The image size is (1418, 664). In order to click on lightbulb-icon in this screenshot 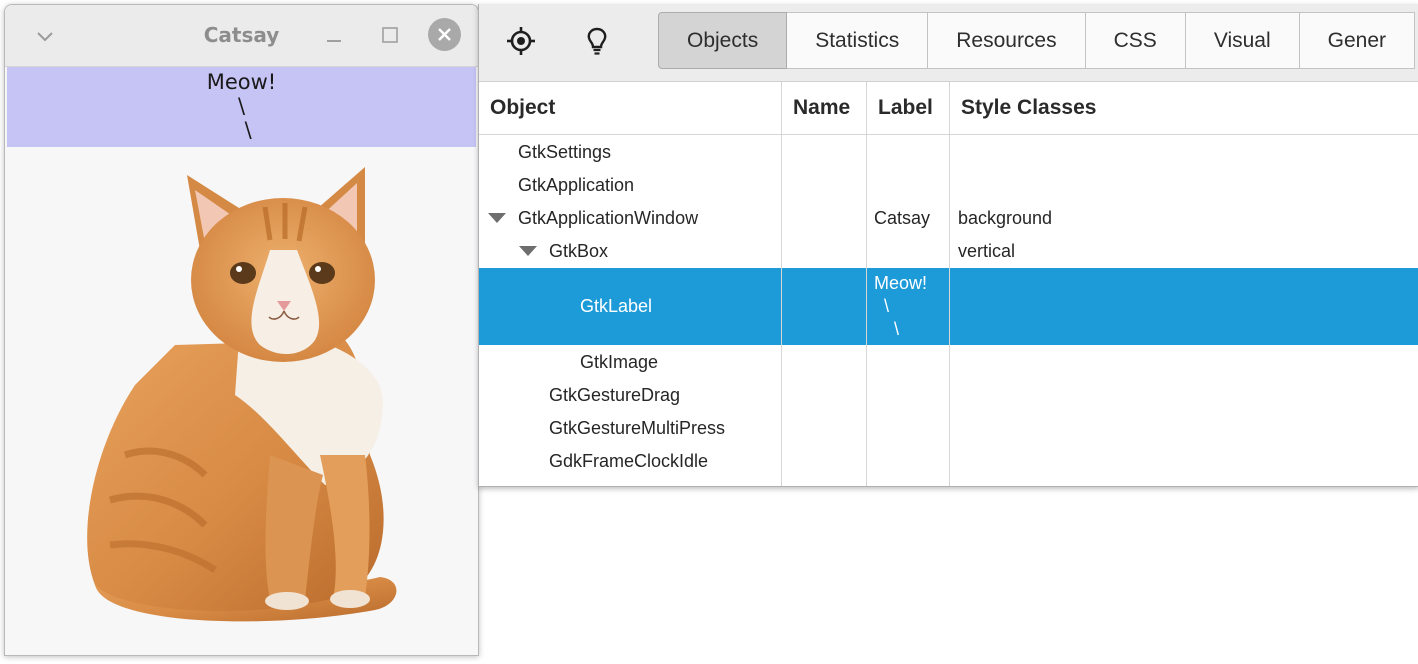, I will do `click(597, 41)`.